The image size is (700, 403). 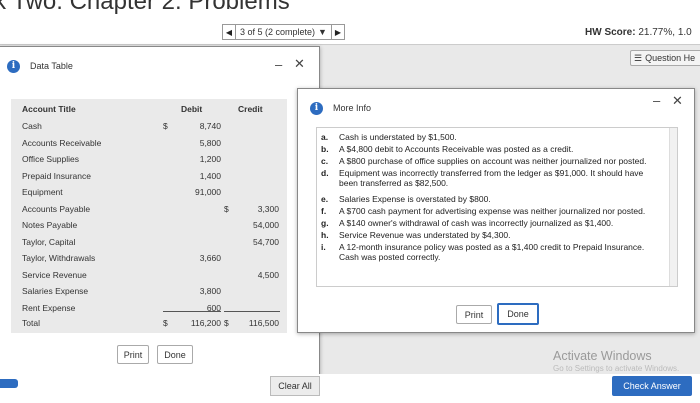 What do you see at coordinates (325, 137) in the screenshot?
I see `item-letter: a.` at bounding box center [325, 137].